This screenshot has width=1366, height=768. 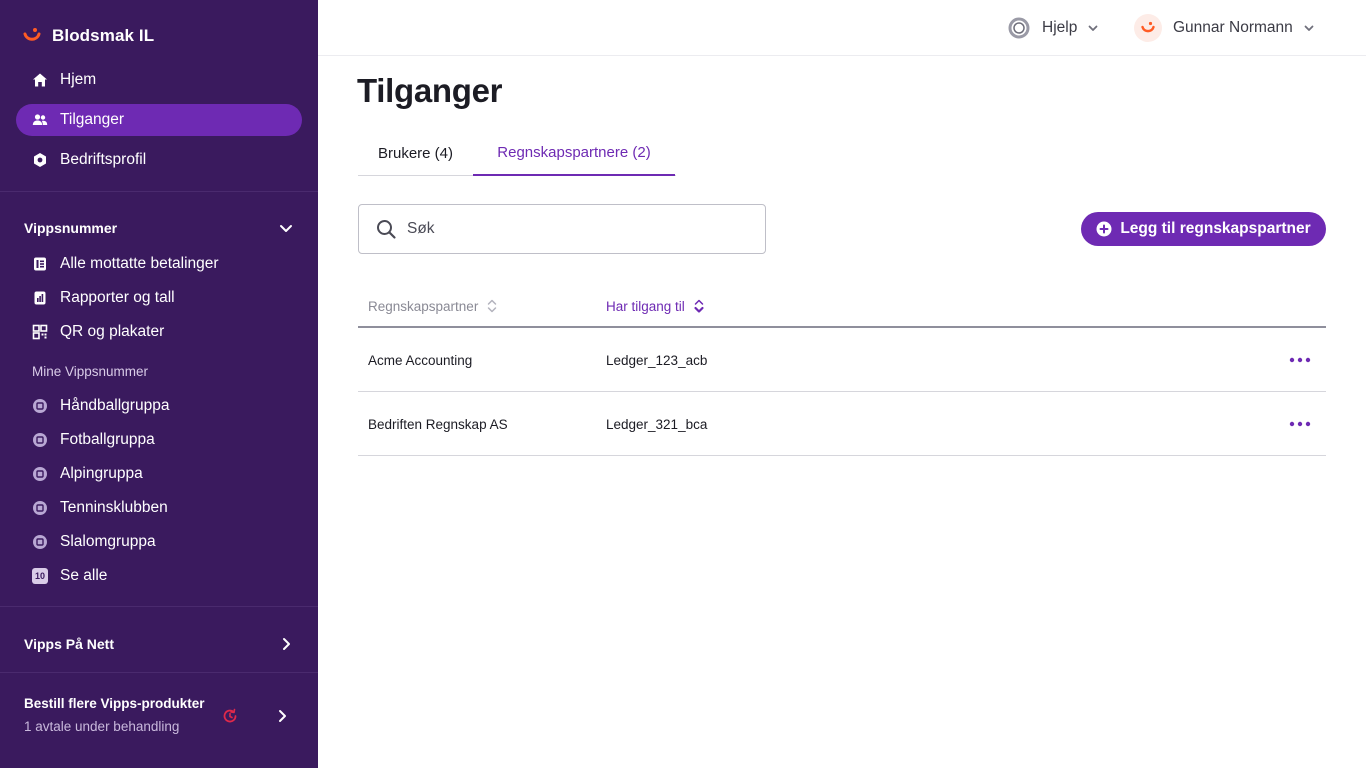 What do you see at coordinates (40, 80) in the screenshot?
I see `home-icon` at bounding box center [40, 80].